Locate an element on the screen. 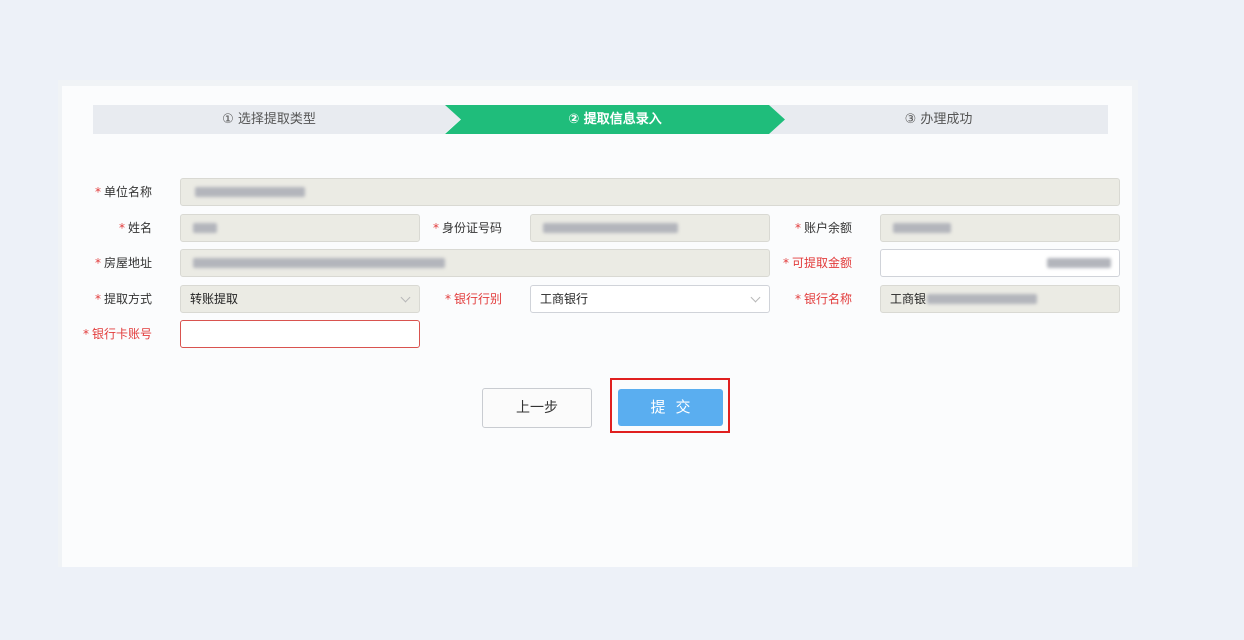 The height and width of the screenshot is (640, 1244). id-number-field is located at coordinates (650, 228).